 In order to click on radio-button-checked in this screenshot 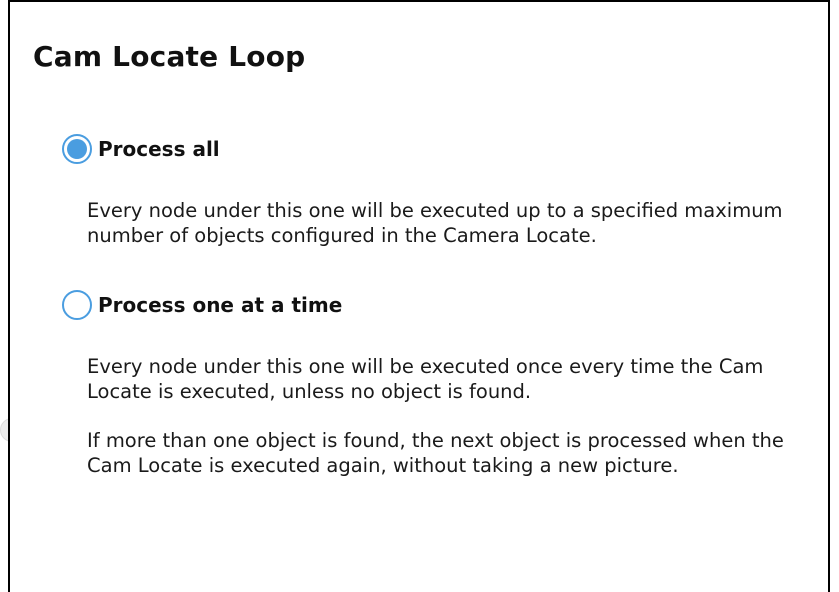, I will do `click(77, 149)`.